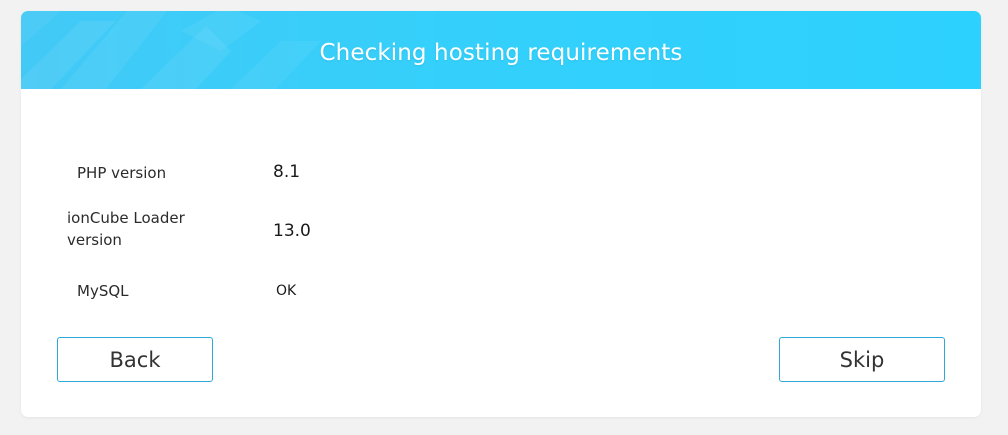 This screenshot has height=435, width=1008. Describe the element at coordinates (501, 53) in the screenshot. I see `page-title: Checking hosting requirements` at that location.